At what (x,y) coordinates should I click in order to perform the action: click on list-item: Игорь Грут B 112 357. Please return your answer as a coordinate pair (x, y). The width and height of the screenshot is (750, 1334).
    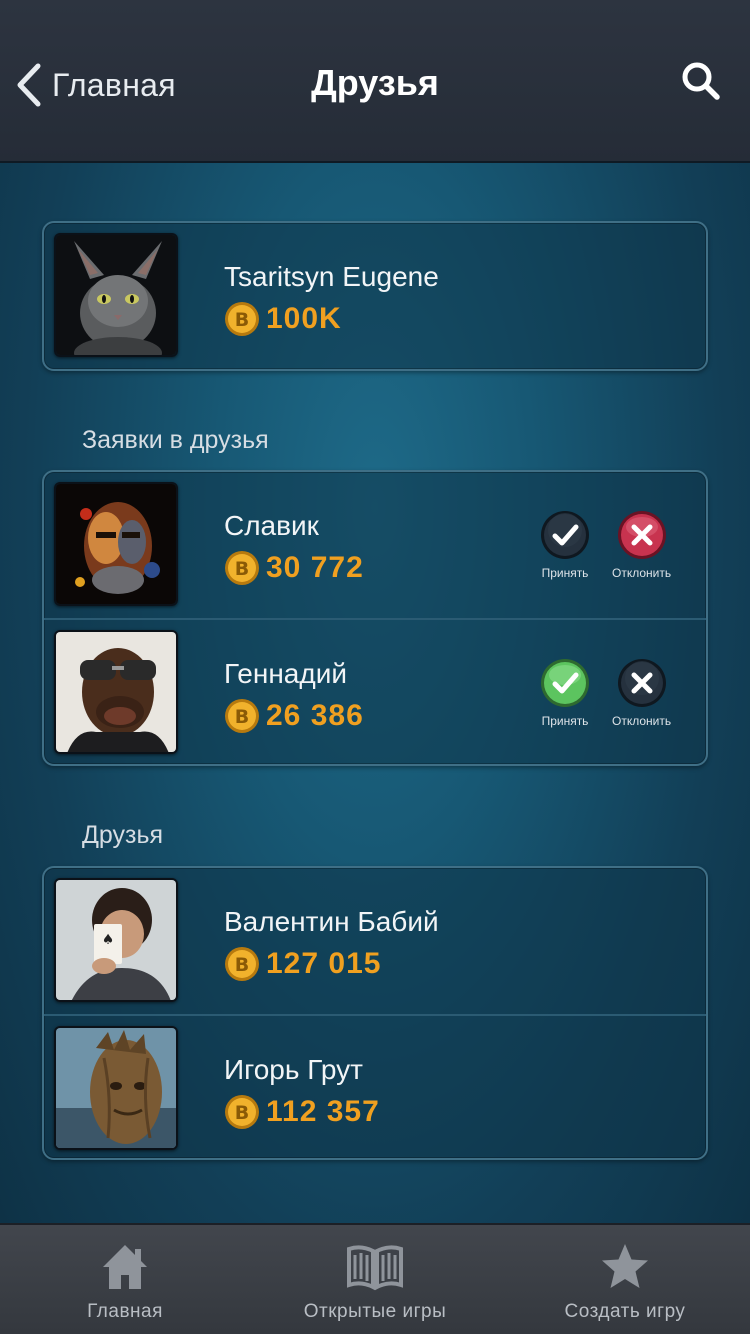
    Looking at the image, I should click on (375, 1086).